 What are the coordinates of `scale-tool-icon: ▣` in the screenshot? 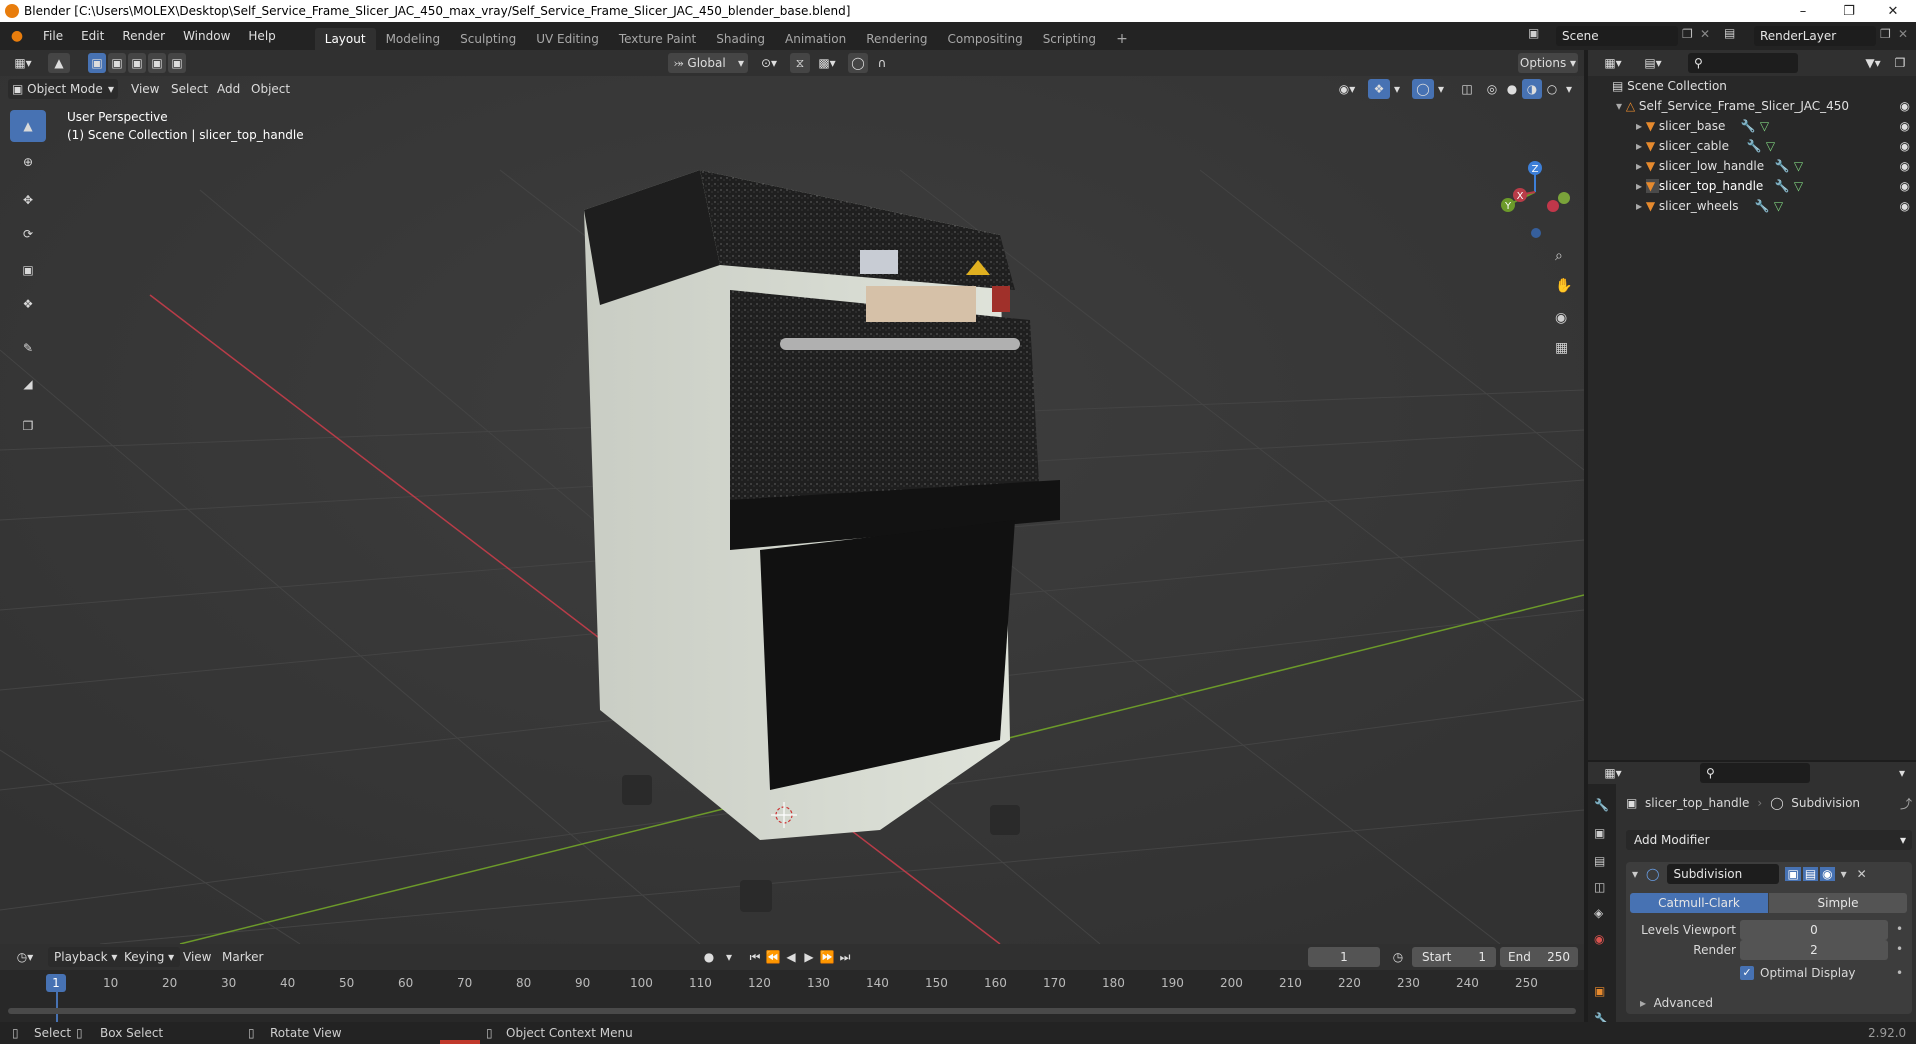 It's located at (28, 270).